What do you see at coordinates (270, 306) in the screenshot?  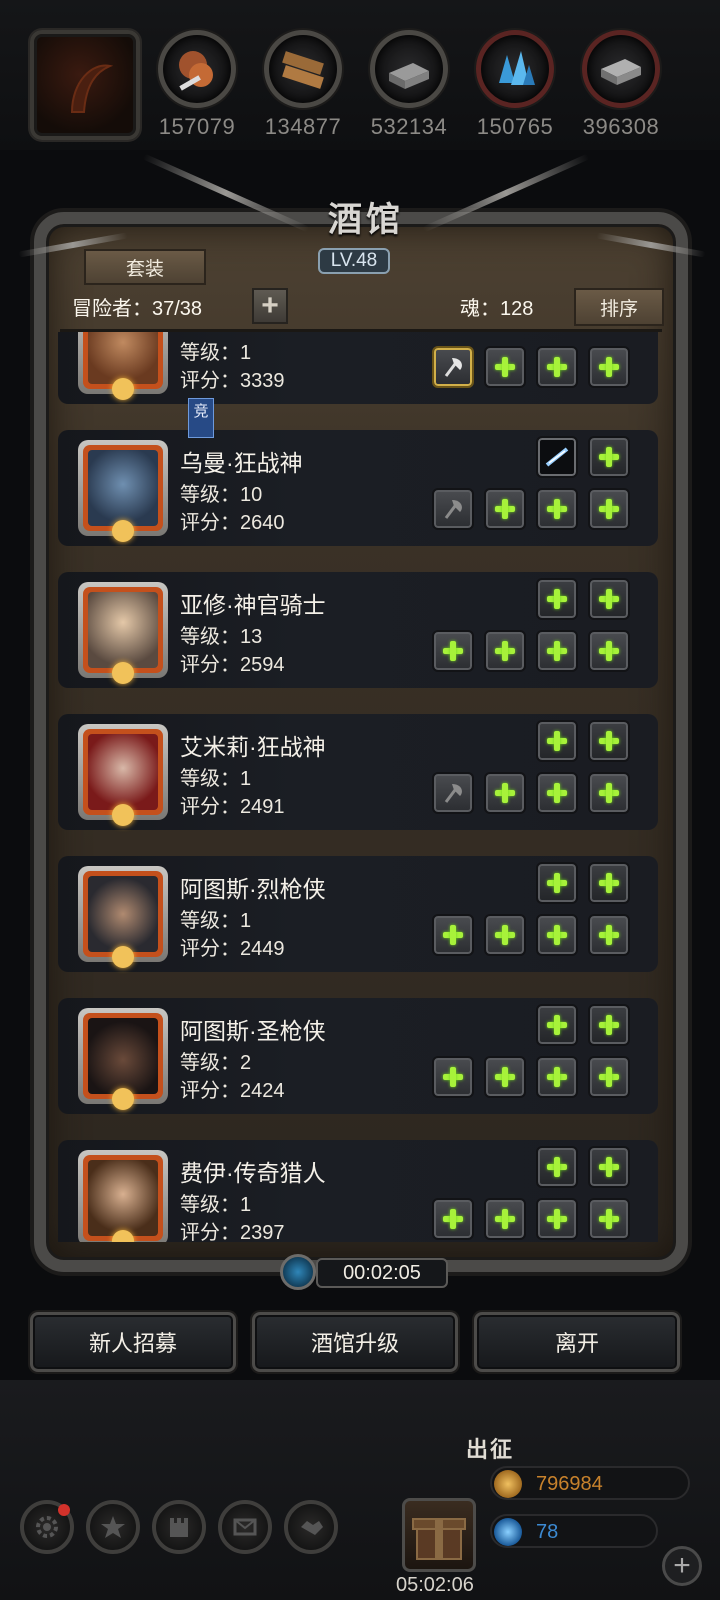 I see `add-adventurer-slot-button: +` at bounding box center [270, 306].